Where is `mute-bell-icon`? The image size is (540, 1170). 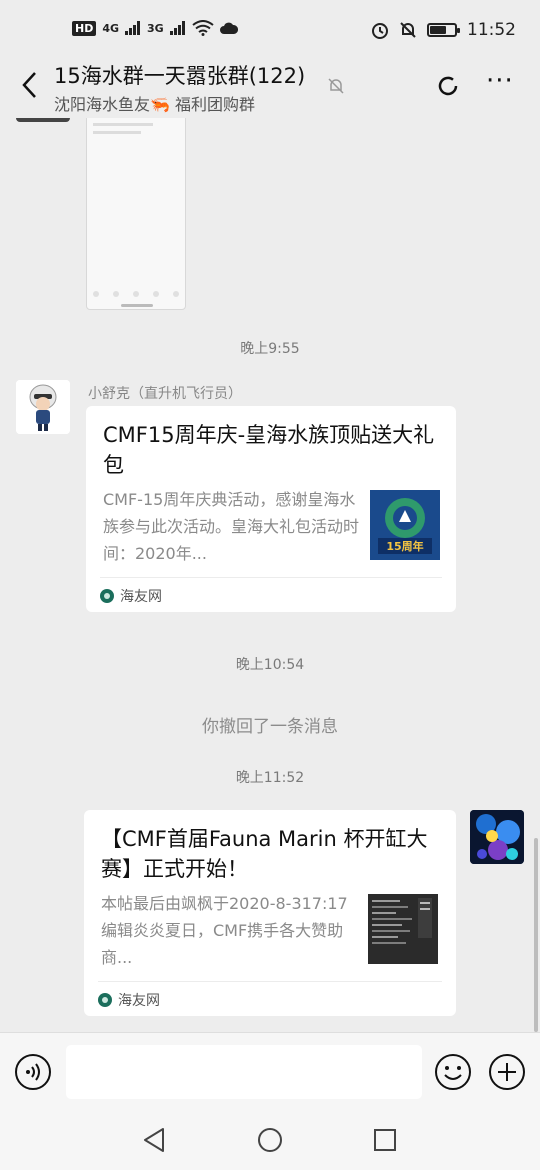
mute-bell-icon is located at coordinates (336, 86).